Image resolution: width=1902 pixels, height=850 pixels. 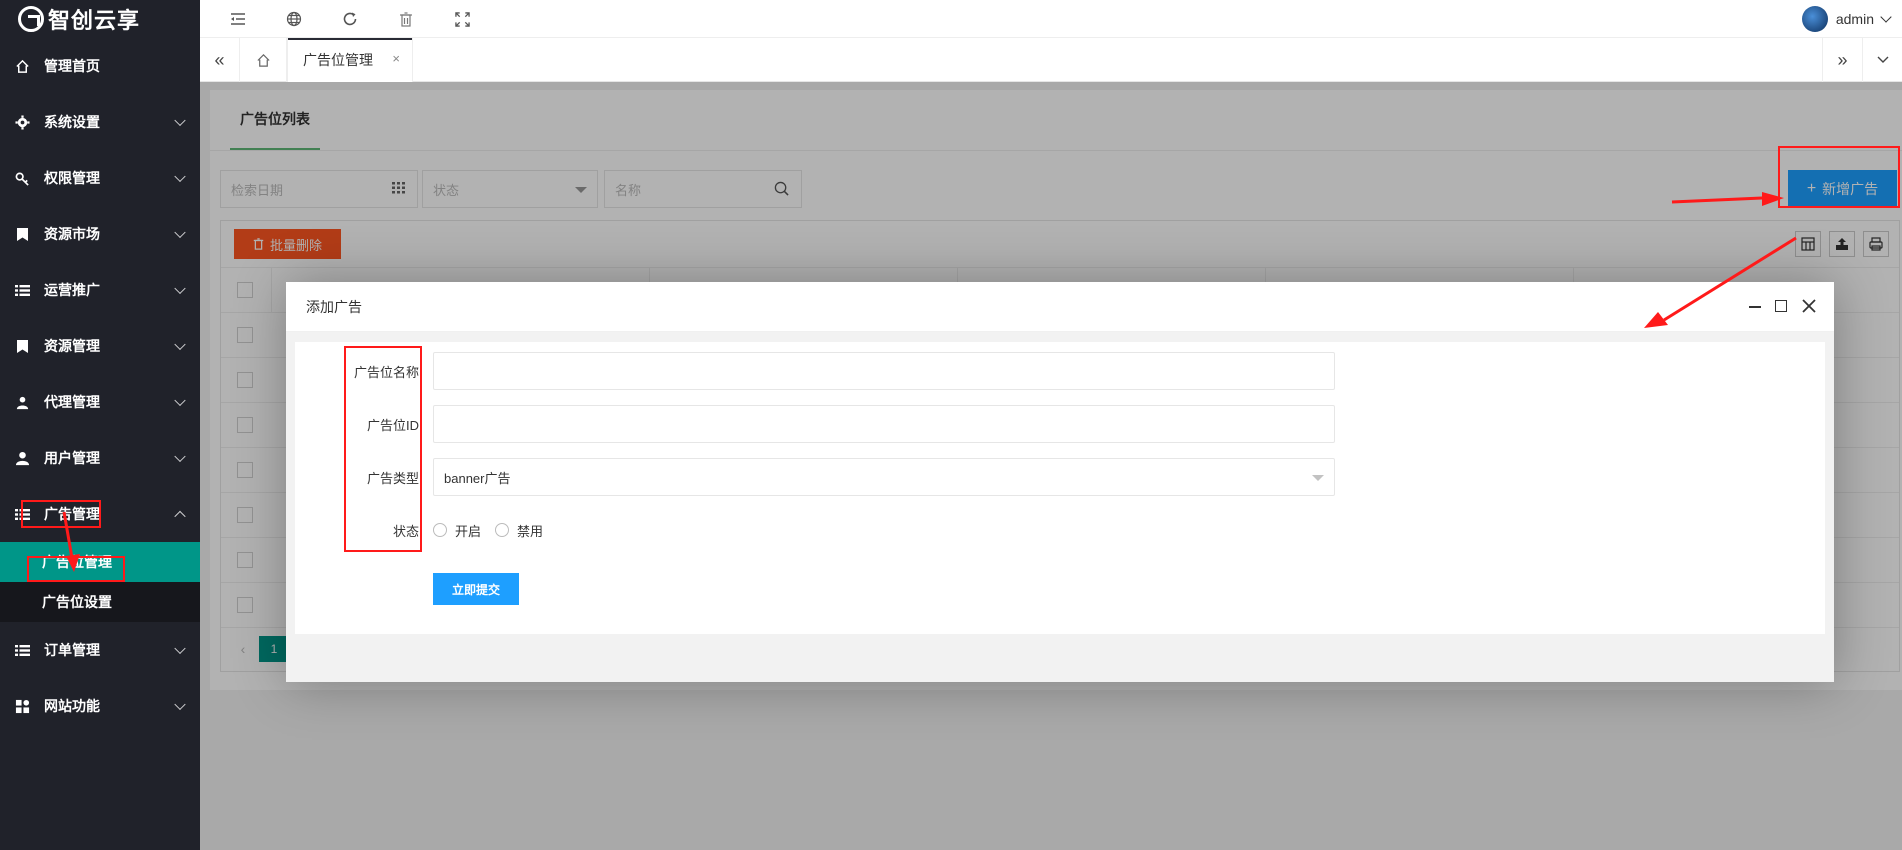 I want to click on globe-icon, so click(x=294, y=19).